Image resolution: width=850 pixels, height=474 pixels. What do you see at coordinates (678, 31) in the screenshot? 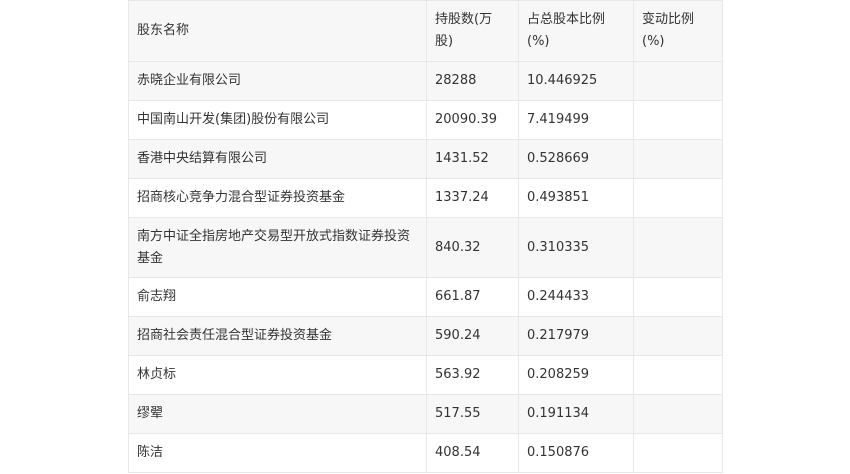
I see `header-change-ratio: 变动比例(%)` at bounding box center [678, 31].